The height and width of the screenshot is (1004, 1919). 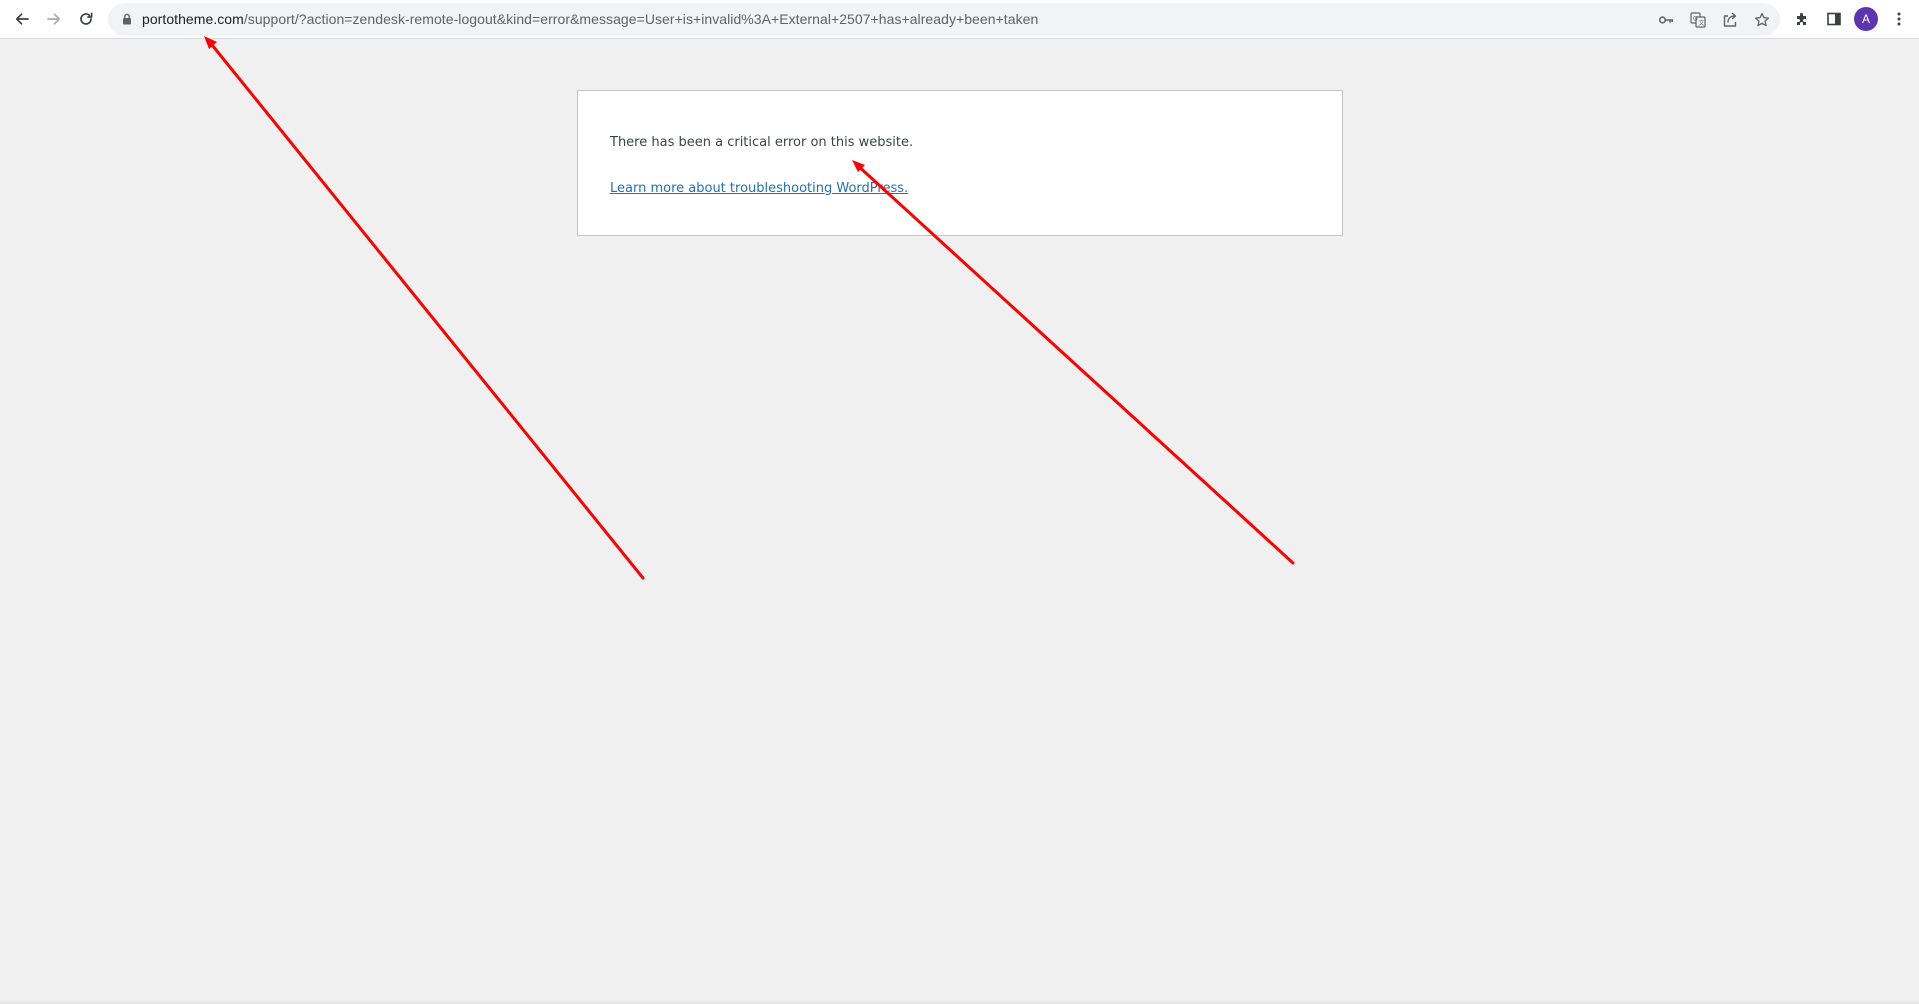 I want to click on kebab-menu-icon, so click(x=1899, y=19).